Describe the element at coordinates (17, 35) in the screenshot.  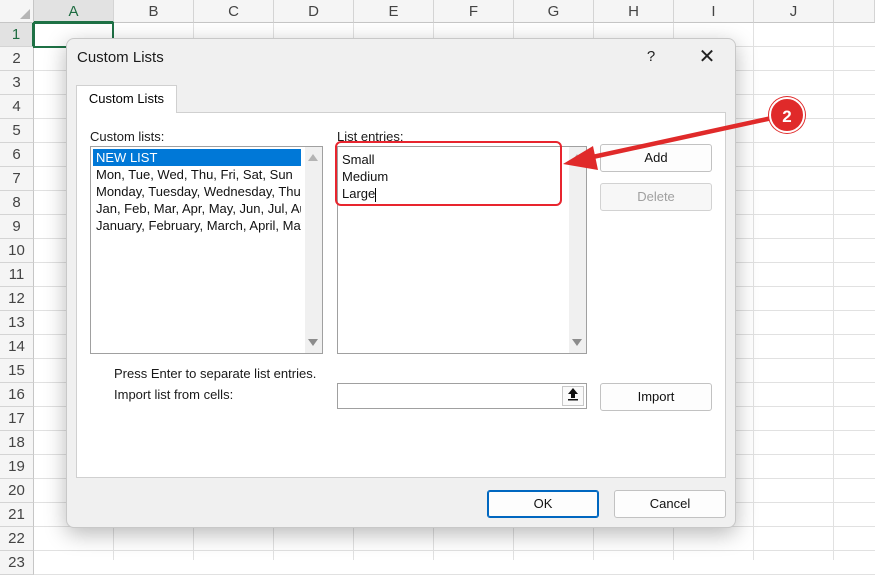
I see `row-header-1: 1` at that location.